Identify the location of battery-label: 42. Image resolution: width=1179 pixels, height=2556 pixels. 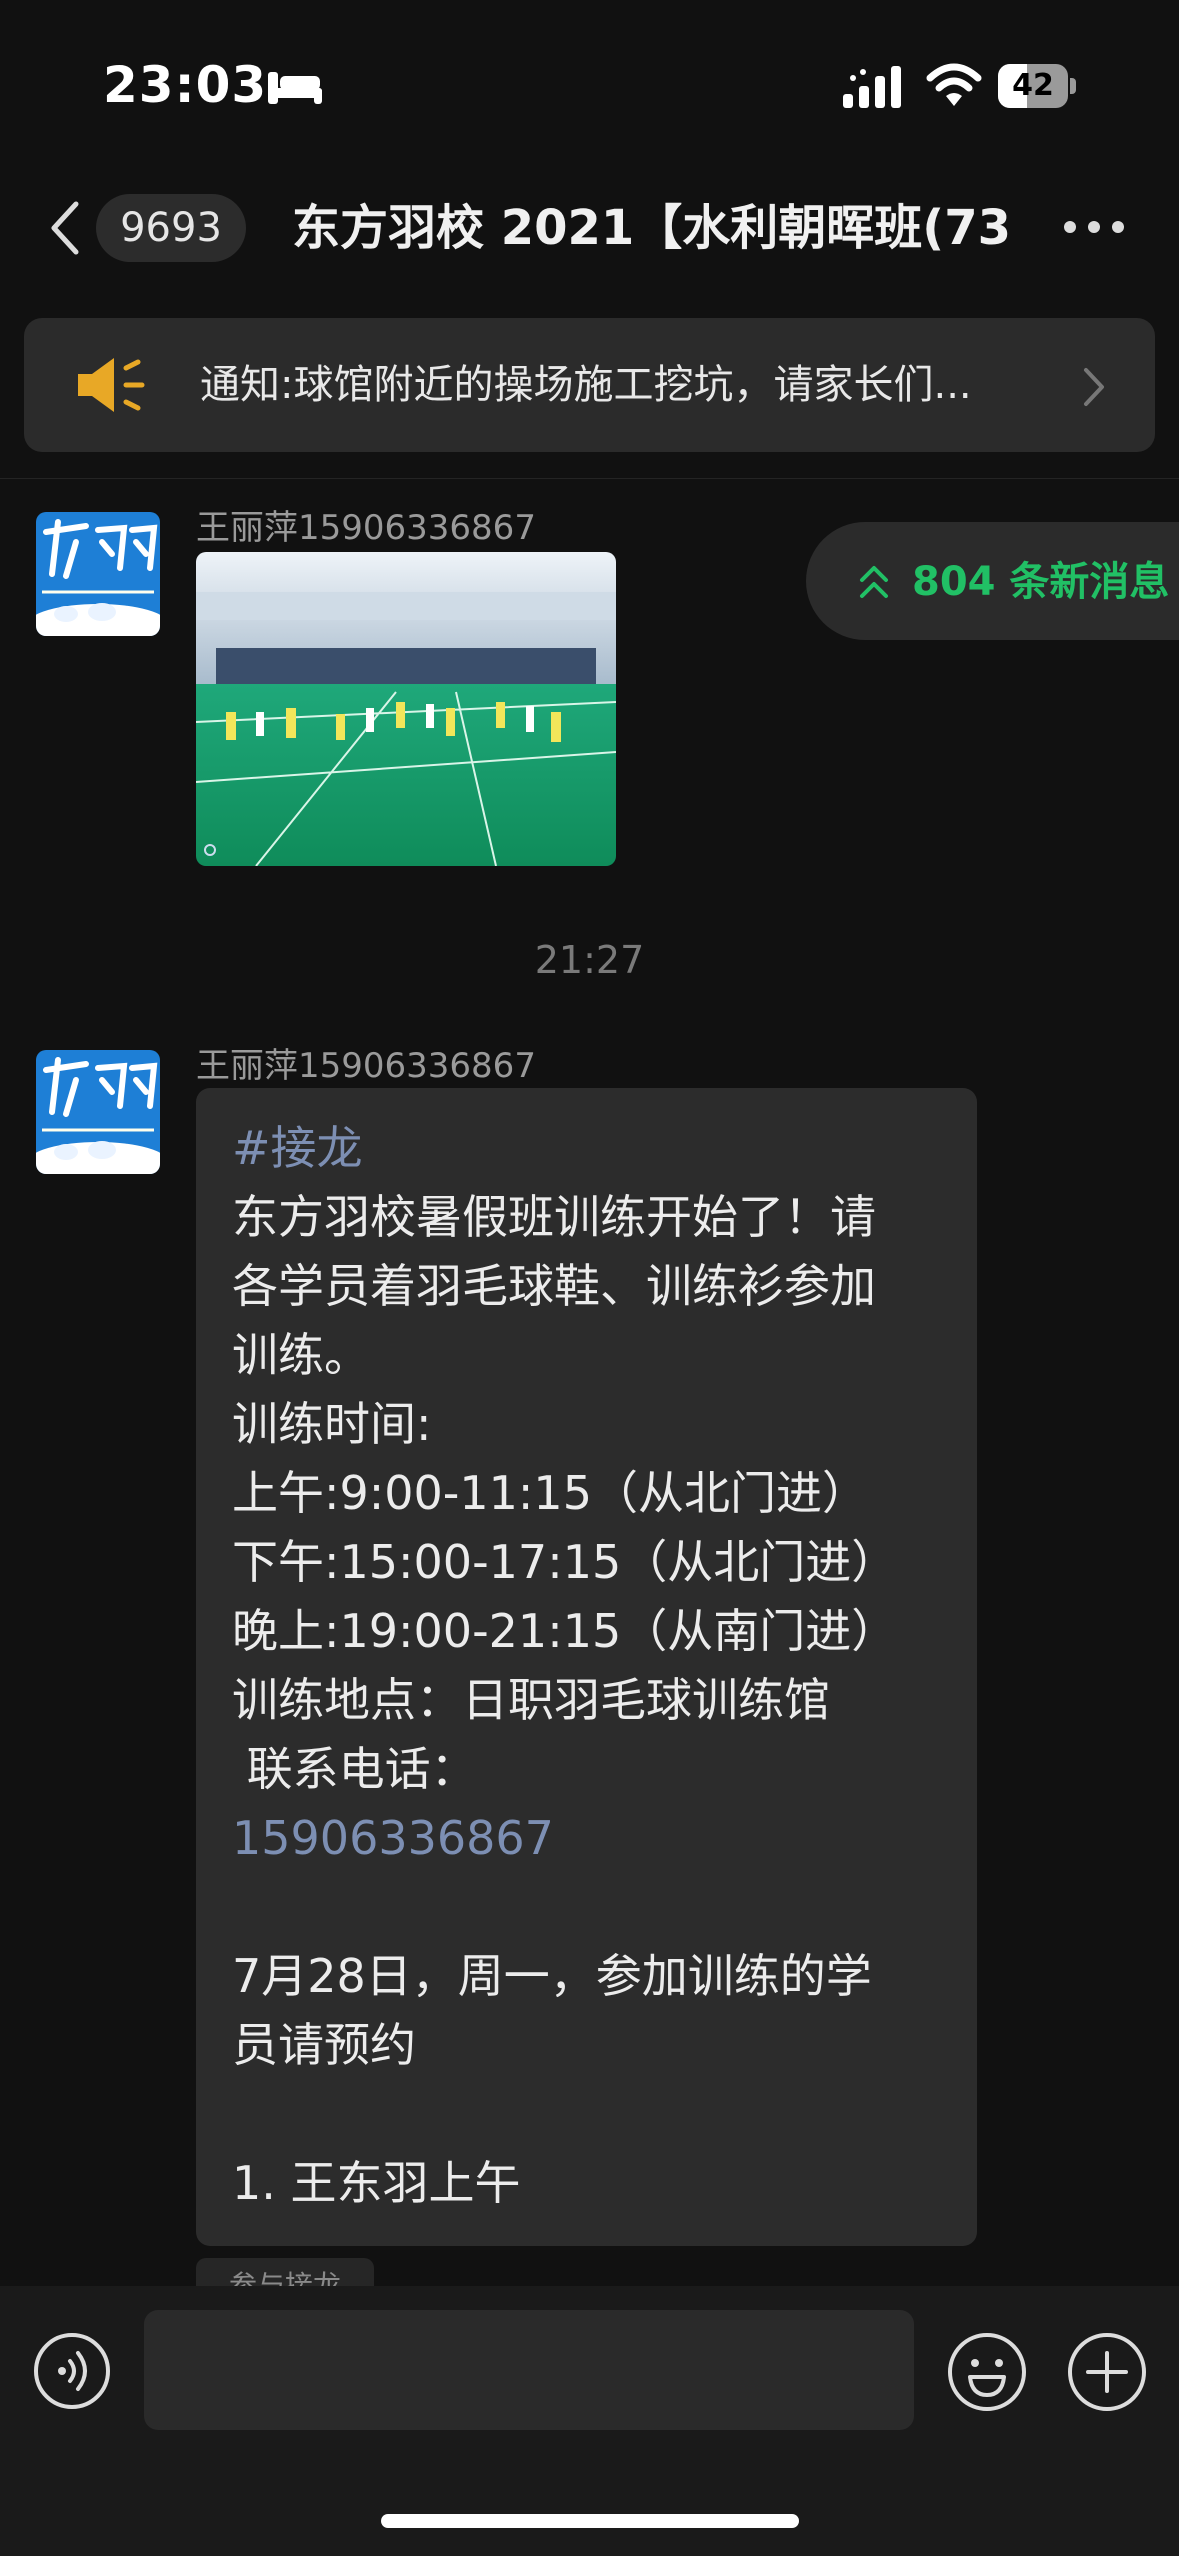
(1033, 85).